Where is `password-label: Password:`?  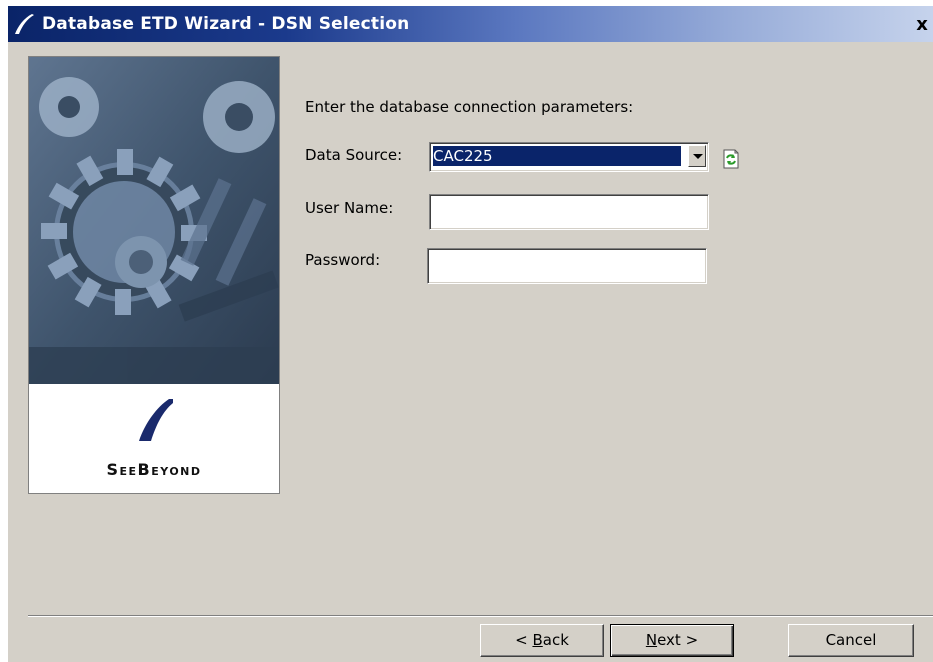
password-label: Password: is located at coordinates (343, 260).